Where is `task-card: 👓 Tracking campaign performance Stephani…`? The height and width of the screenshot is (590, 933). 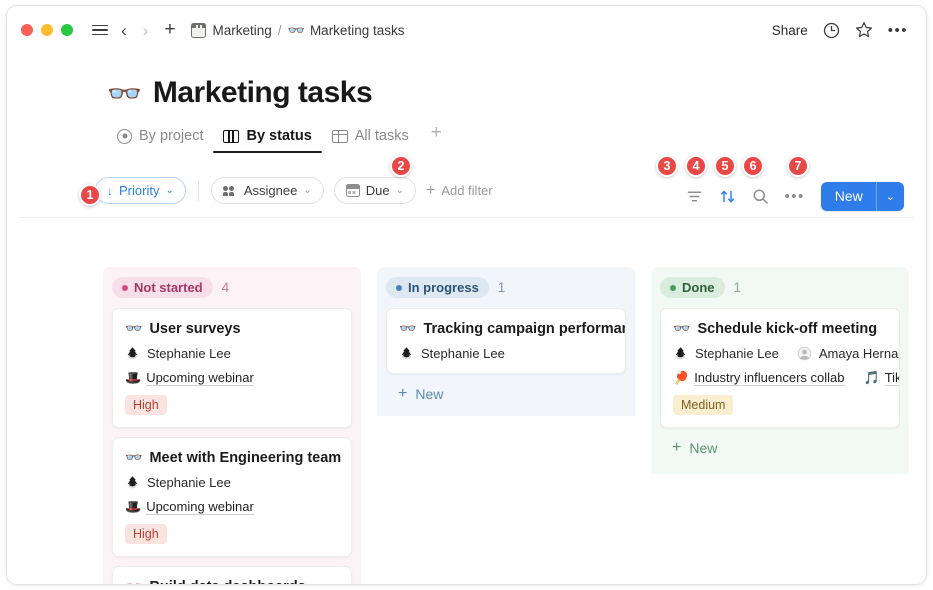 task-card: 👓 Tracking campaign performance Stephani… is located at coordinates (506, 341).